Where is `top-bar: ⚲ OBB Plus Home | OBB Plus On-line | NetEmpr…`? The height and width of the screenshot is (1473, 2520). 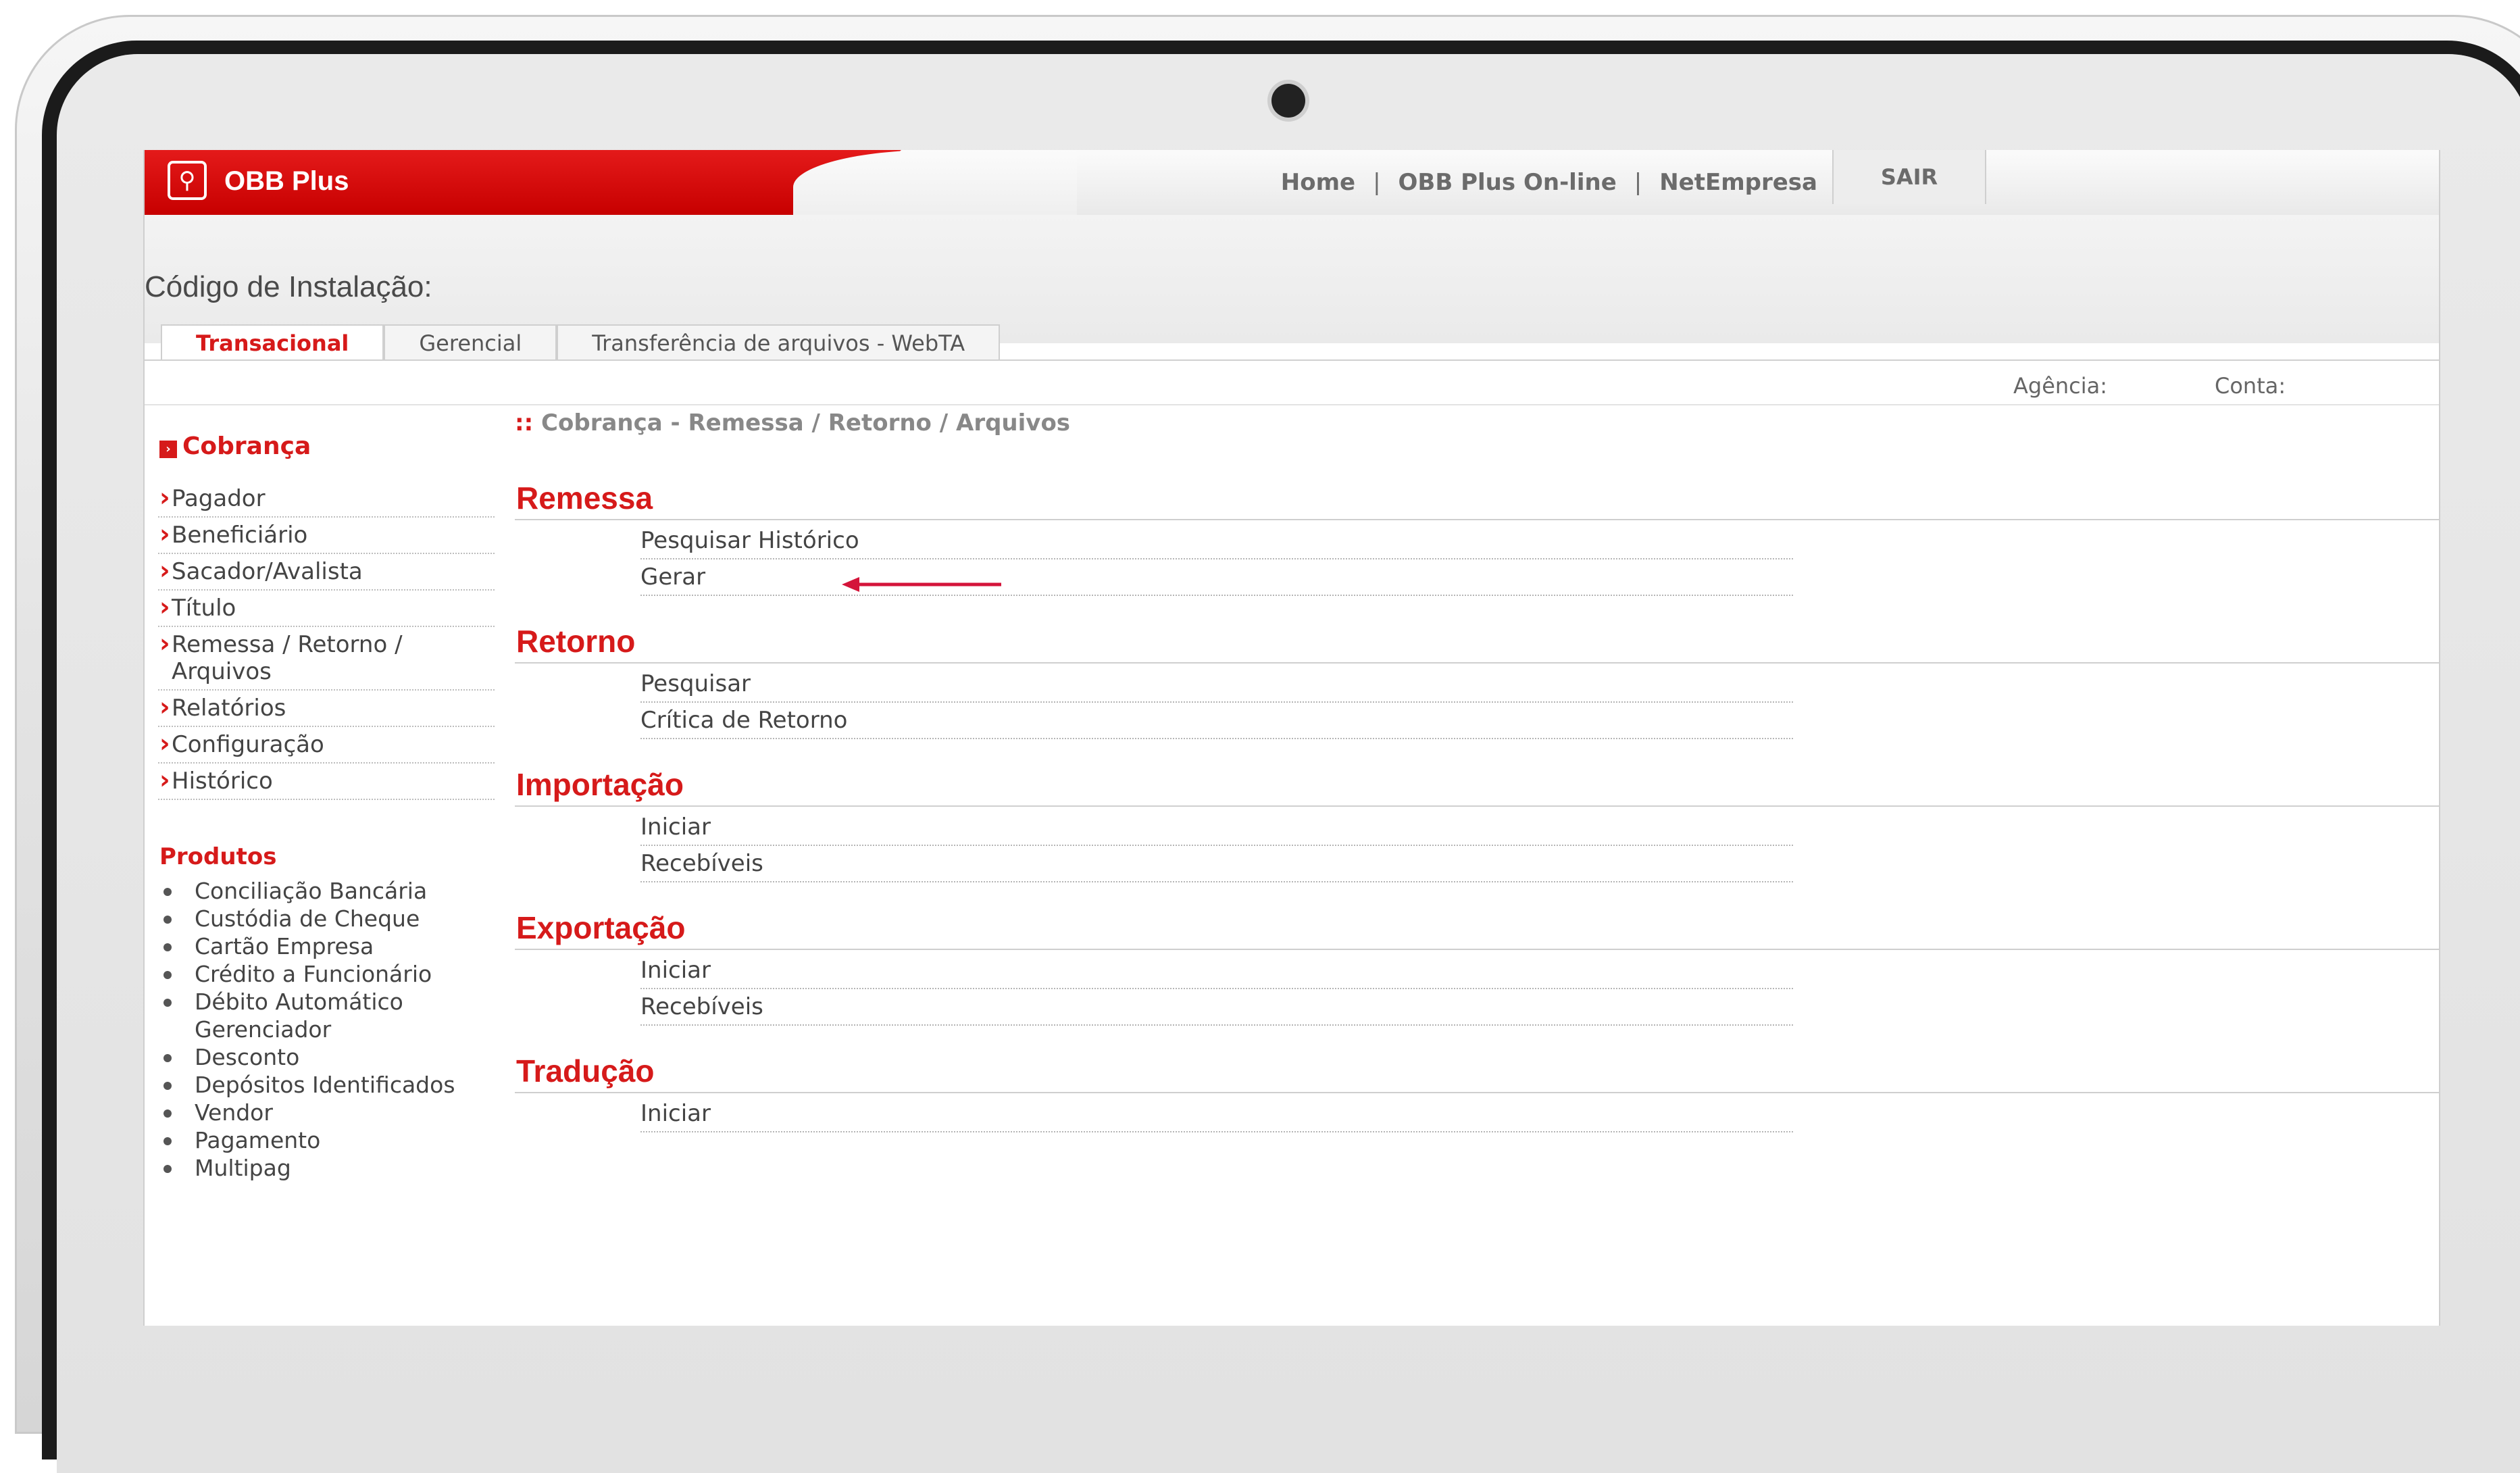
top-bar: ⚲ OBB Plus Home | OBB Plus On-line | NetEmpr… is located at coordinates (1292, 187).